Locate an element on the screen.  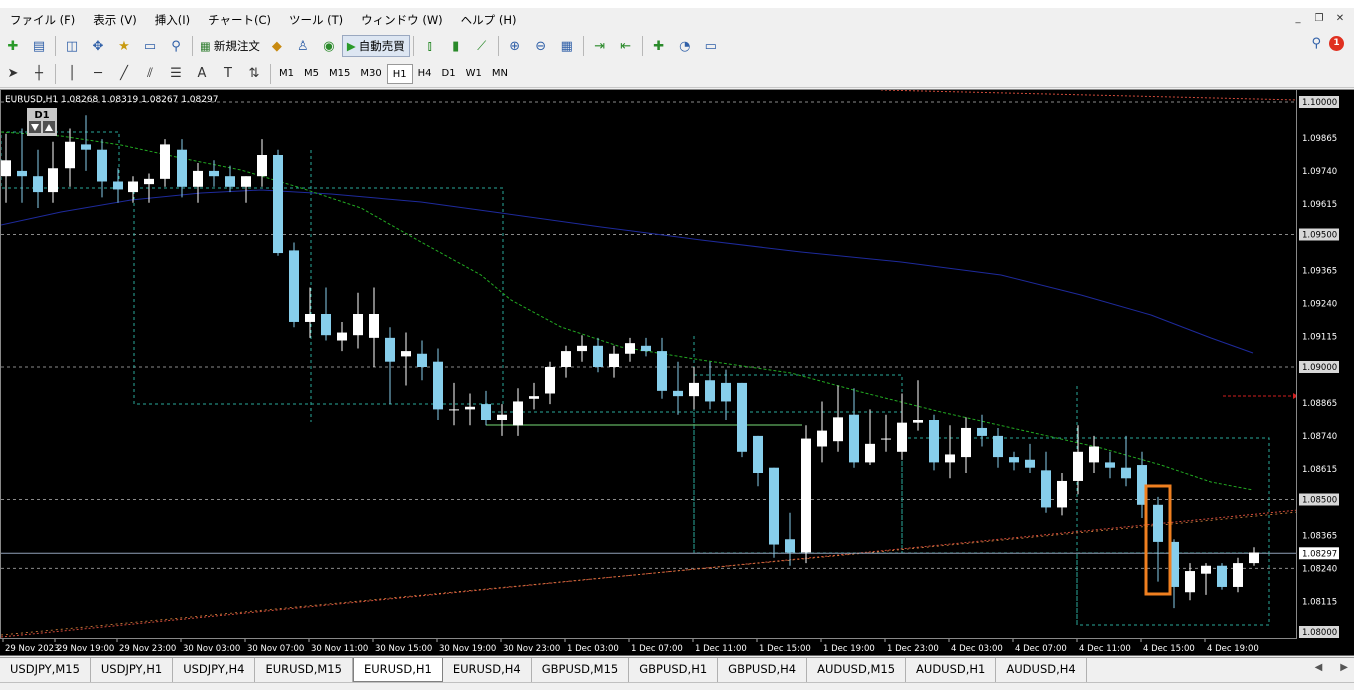
trendline-icon: ╱ is located at coordinates (124, 74).